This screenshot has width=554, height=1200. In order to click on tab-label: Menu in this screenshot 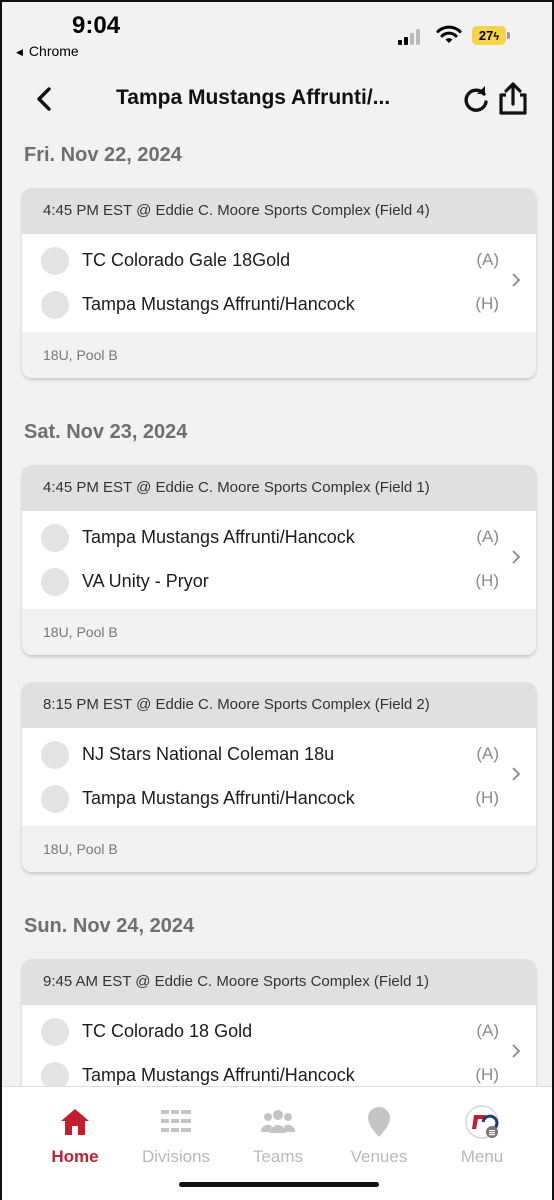, I will do `click(482, 1156)`.